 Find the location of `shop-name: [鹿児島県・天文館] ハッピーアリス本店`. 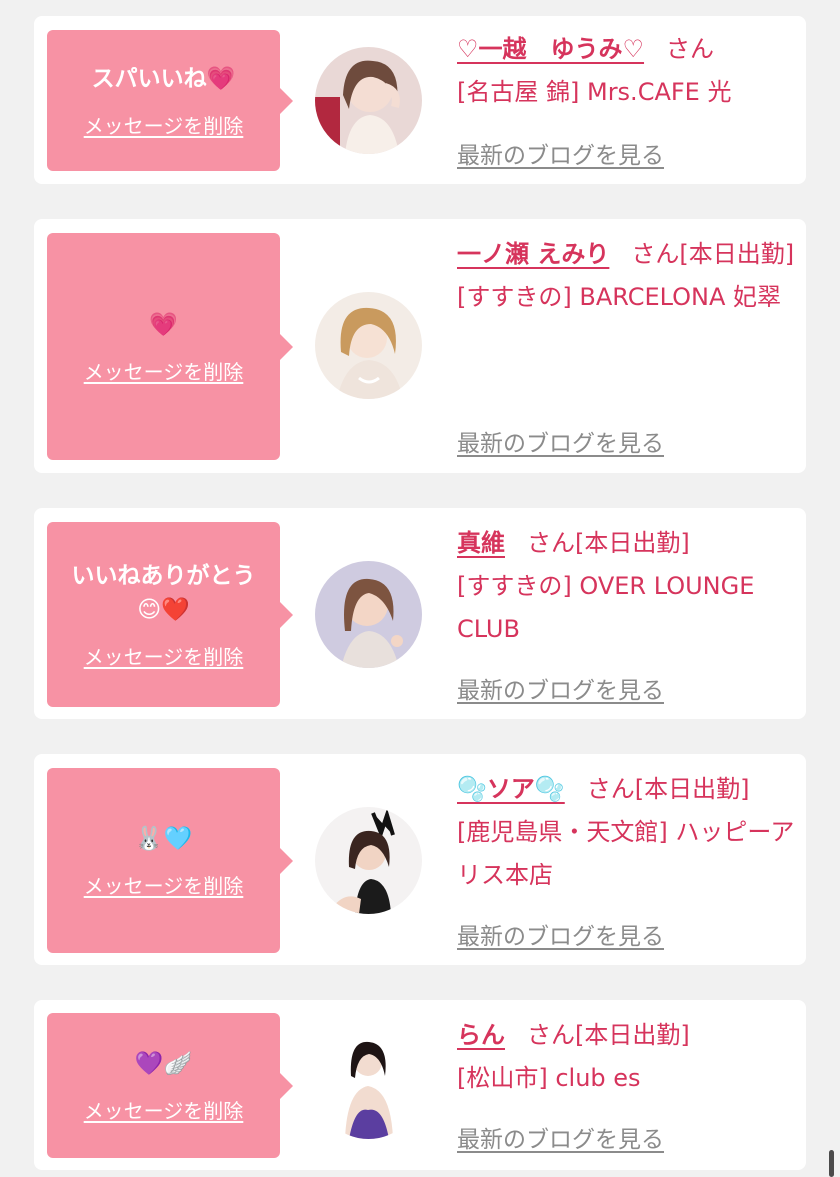

shop-name: [鹿児島県・天文館] ハッピーアリス本店 is located at coordinates (626, 853).